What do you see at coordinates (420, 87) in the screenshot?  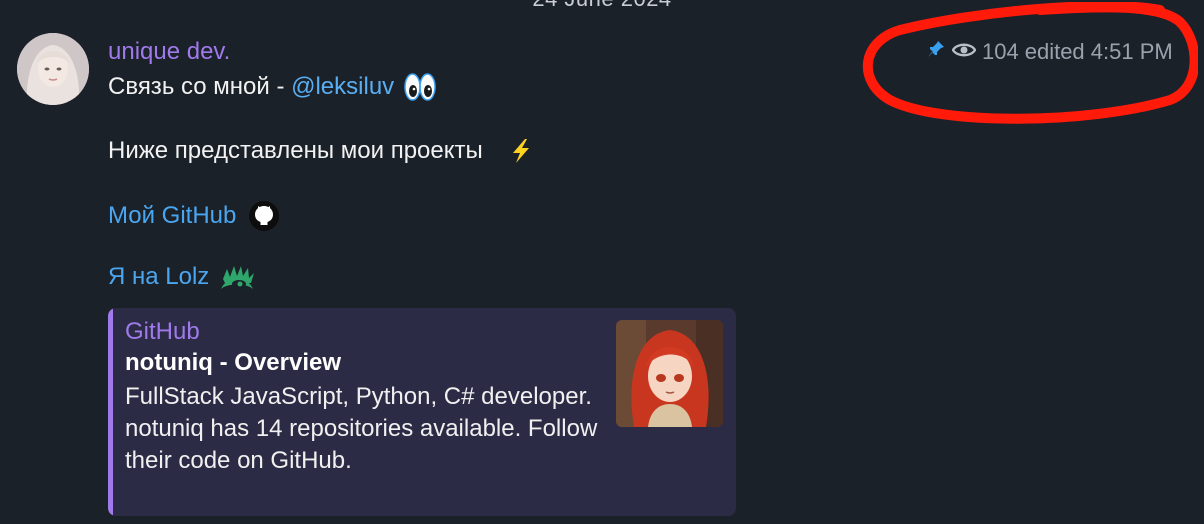 I see `eyes-icon` at bounding box center [420, 87].